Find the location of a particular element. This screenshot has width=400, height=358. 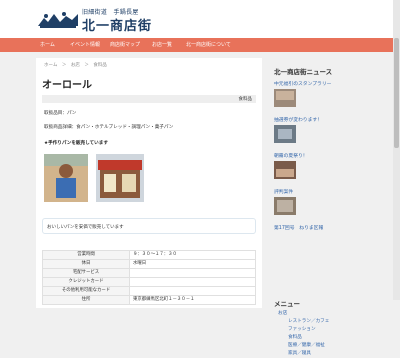

info-line-2: 取扱商品詳細：食パン・ホテルブレッド・調理パン・菓子パン is located at coordinates (109, 127).